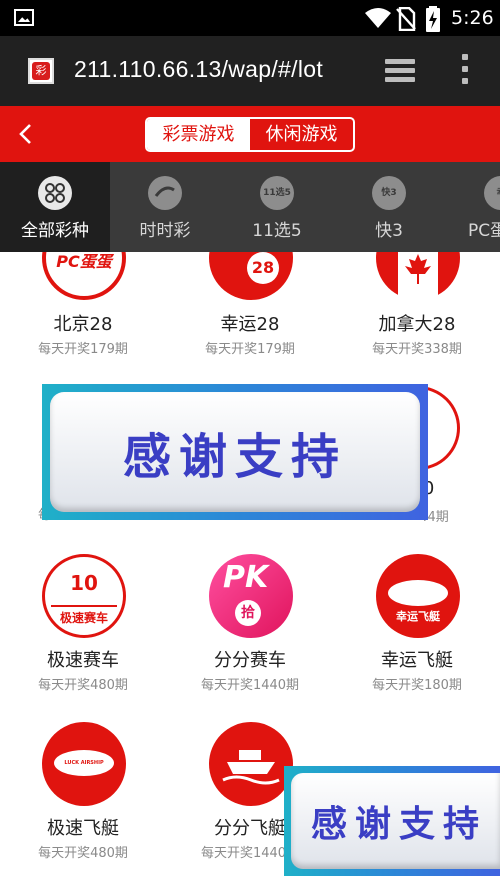 This screenshot has height=889, width=500. What do you see at coordinates (250, 660) in the screenshot?
I see `game-name: 分分赛车` at bounding box center [250, 660].